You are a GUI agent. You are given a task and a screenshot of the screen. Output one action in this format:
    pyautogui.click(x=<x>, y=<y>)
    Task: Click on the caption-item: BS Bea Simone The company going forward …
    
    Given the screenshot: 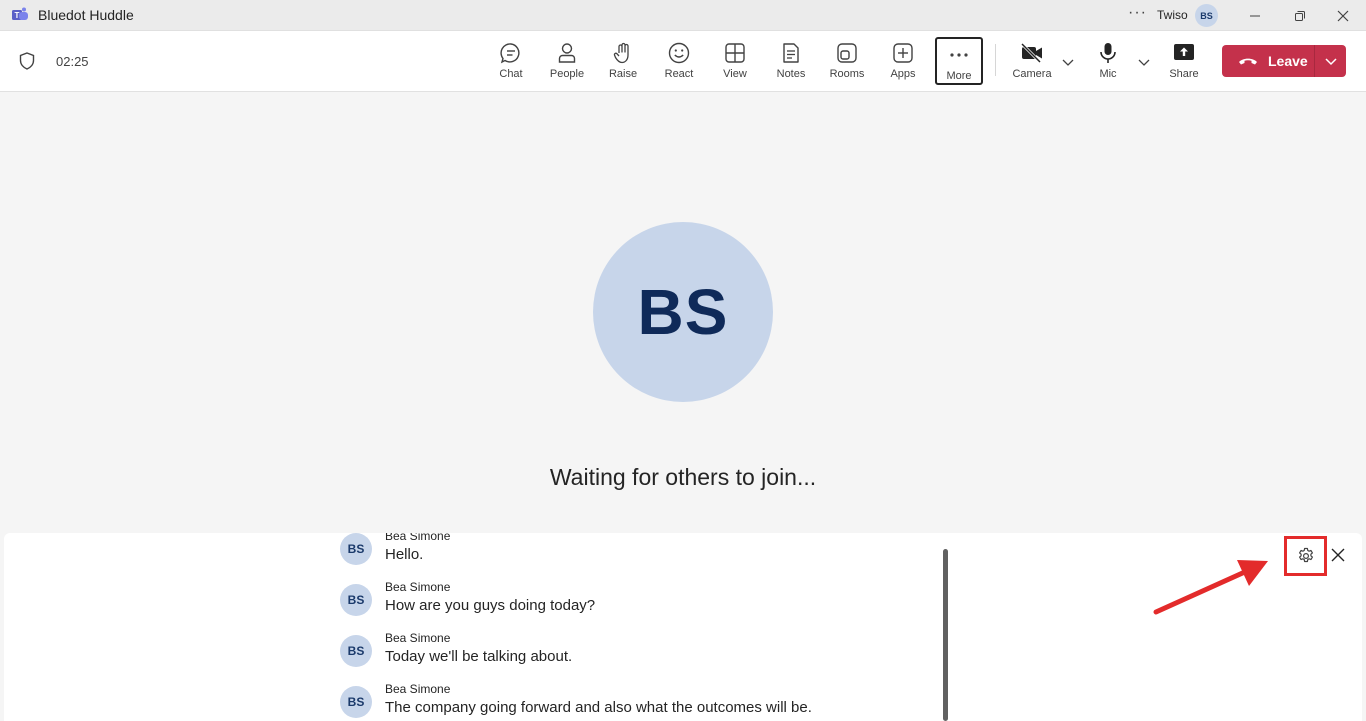 What is the action you would take?
    pyautogui.click(x=620, y=701)
    